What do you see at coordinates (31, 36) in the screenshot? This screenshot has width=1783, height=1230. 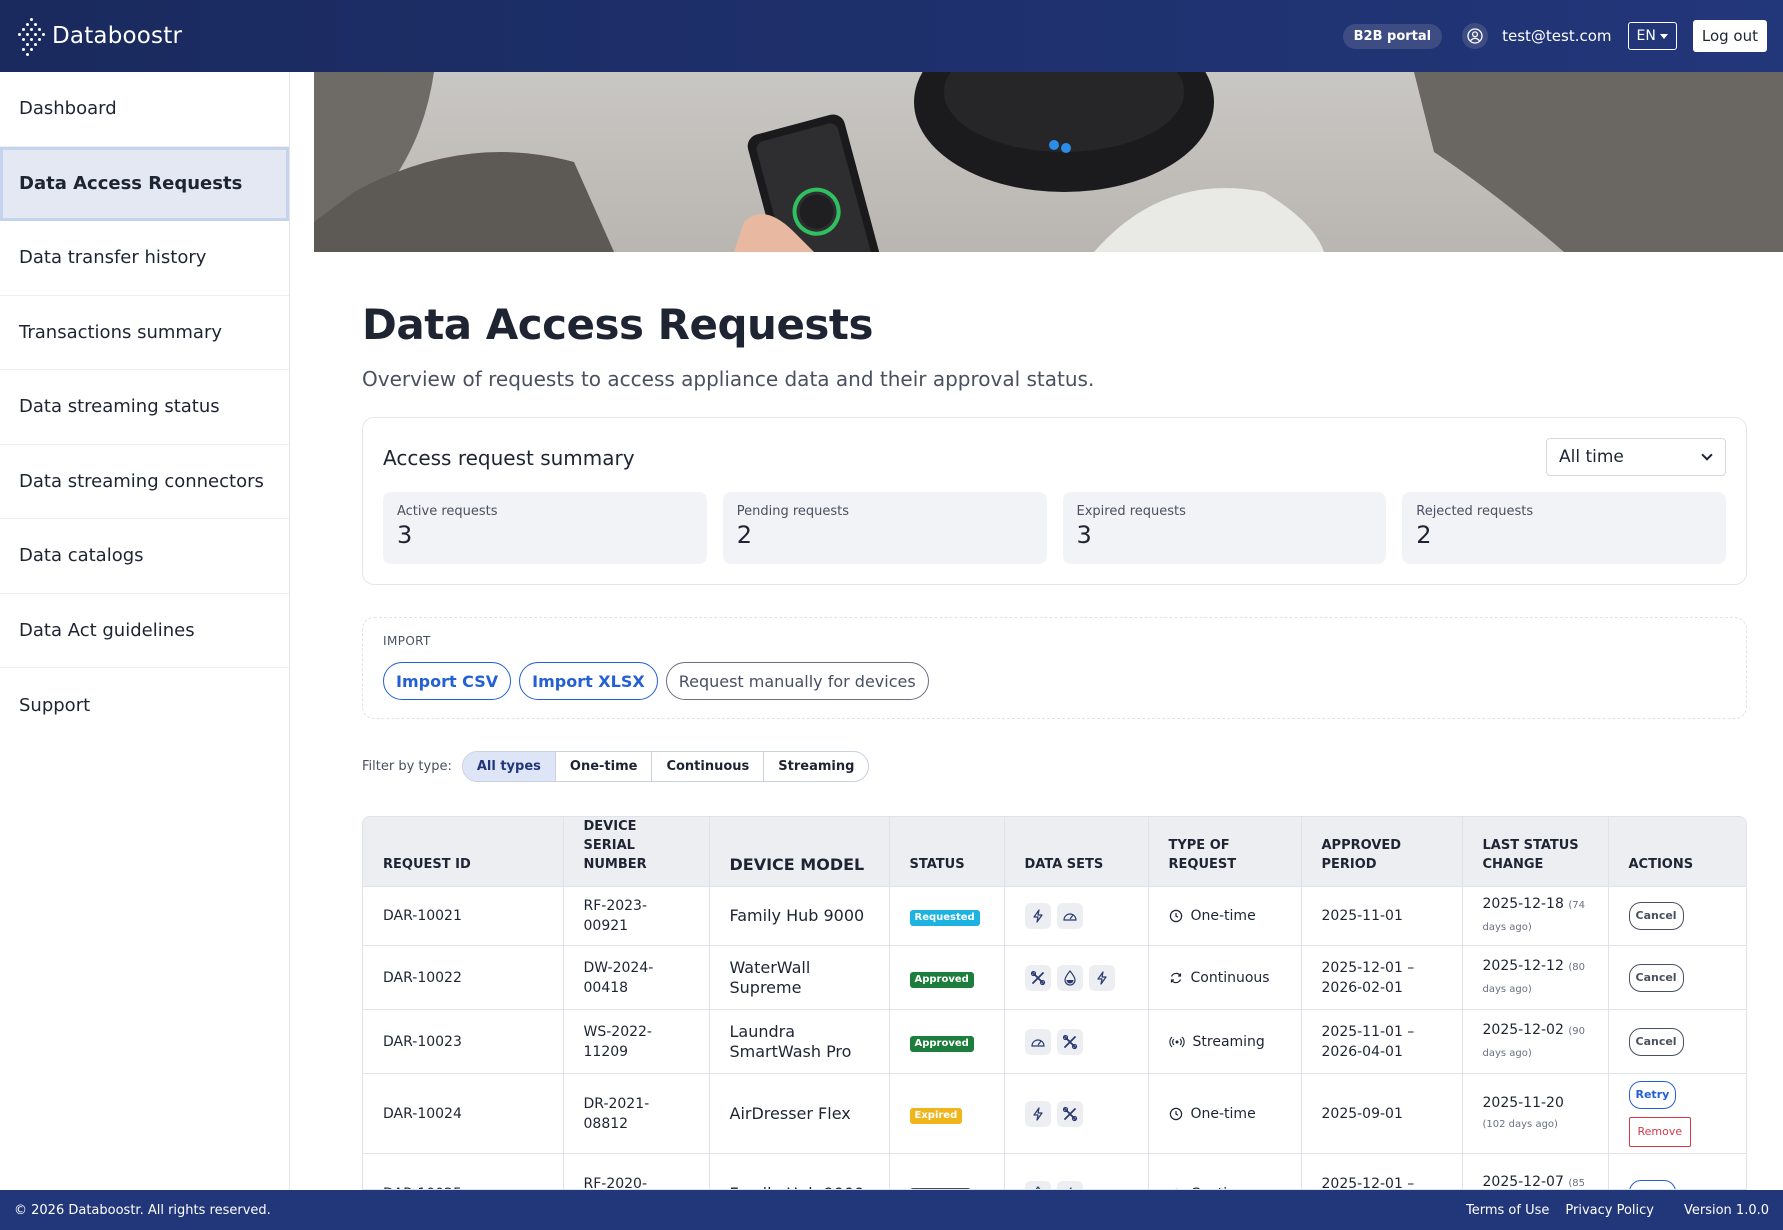 I see `logo-icon` at bounding box center [31, 36].